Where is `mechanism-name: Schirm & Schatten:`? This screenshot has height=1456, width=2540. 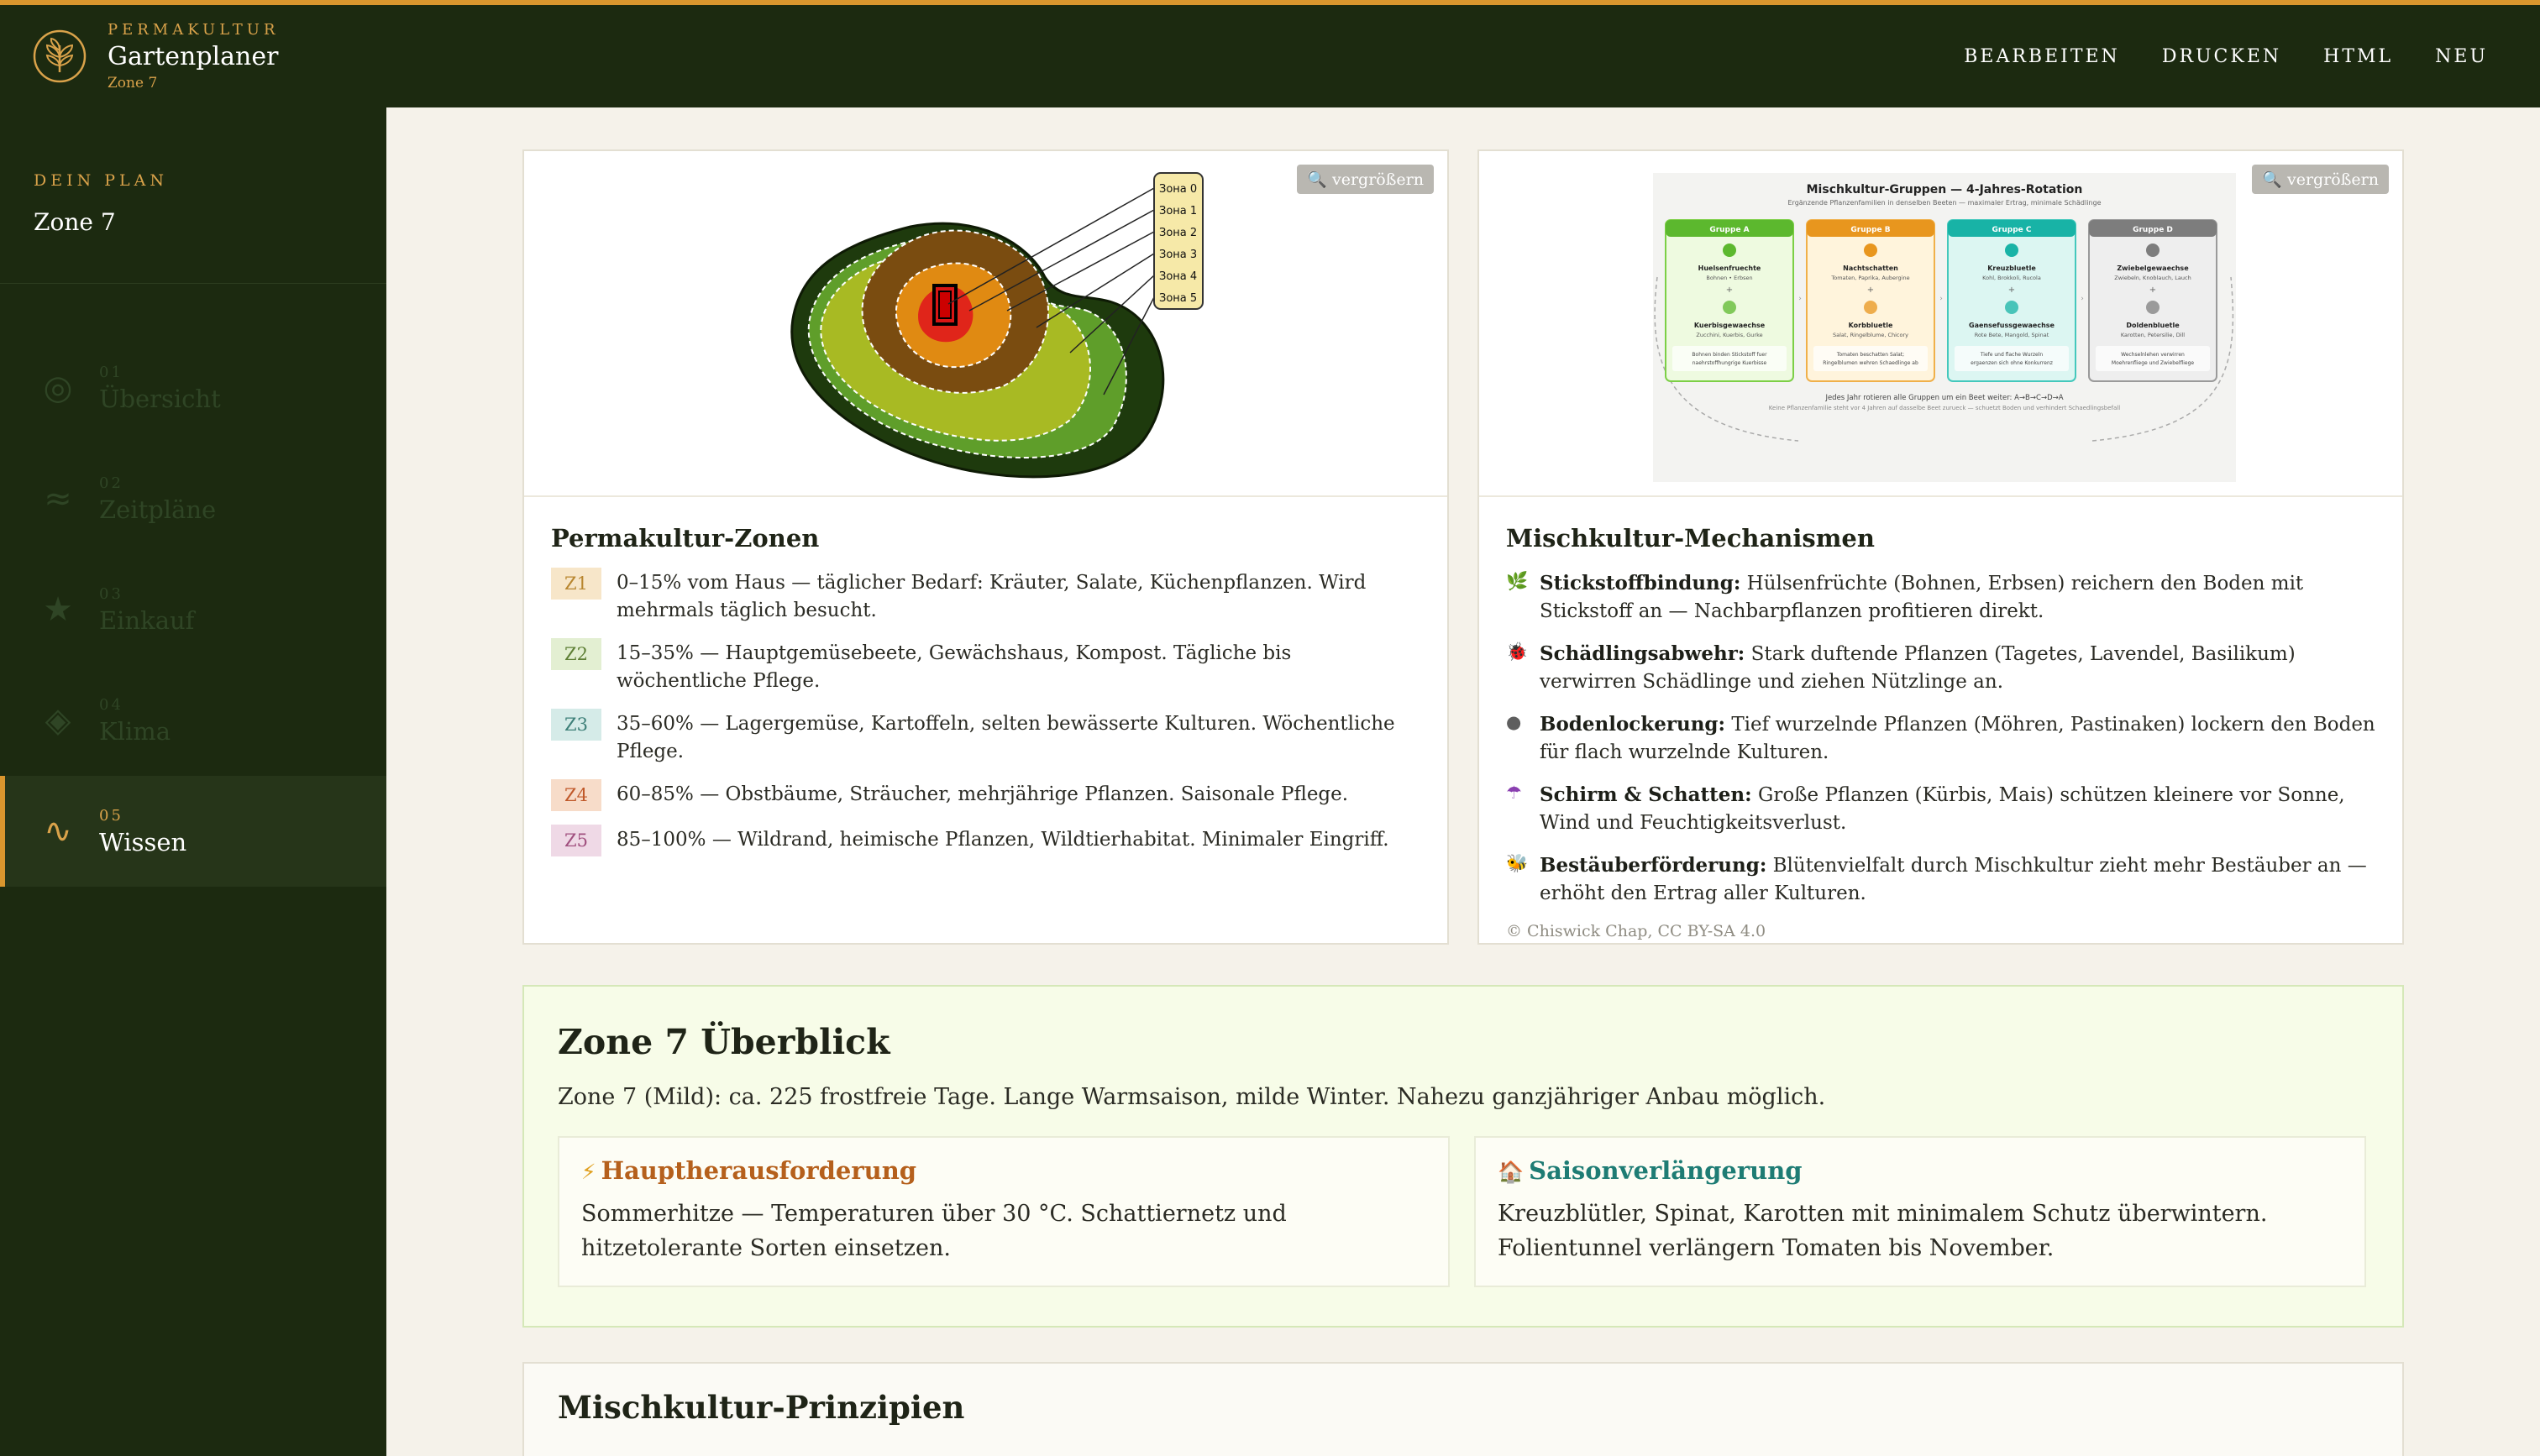 mechanism-name: Schirm & Schatten: is located at coordinates (1646, 794).